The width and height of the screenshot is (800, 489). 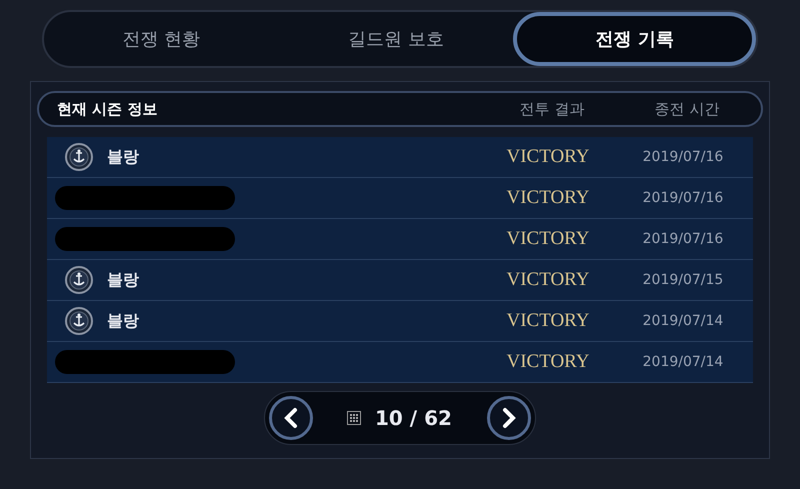 What do you see at coordinates (683, 280) in the screenshot?
I see `end-time: 2019/07/15` at bounding box center [683, 280].